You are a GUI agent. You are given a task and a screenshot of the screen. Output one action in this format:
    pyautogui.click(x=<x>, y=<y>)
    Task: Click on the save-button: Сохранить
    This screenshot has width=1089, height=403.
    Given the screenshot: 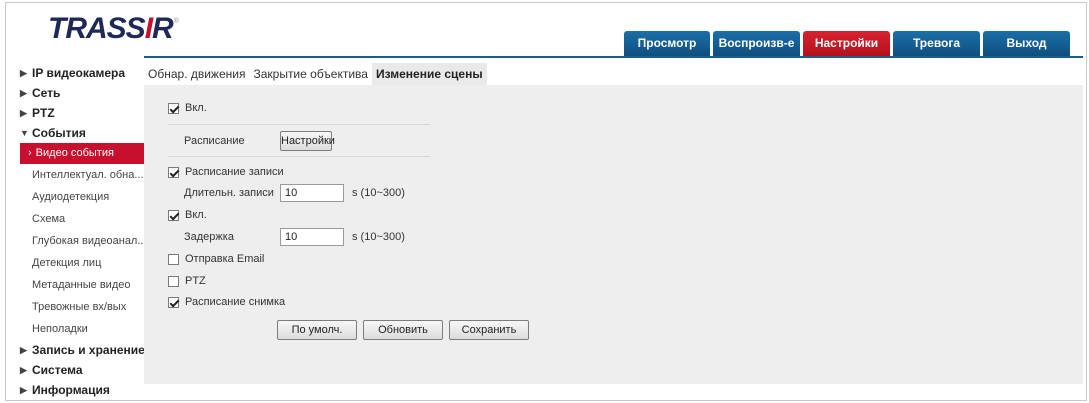 What is the action you would take?
    pyautogui.click(x=489, y=330)
    